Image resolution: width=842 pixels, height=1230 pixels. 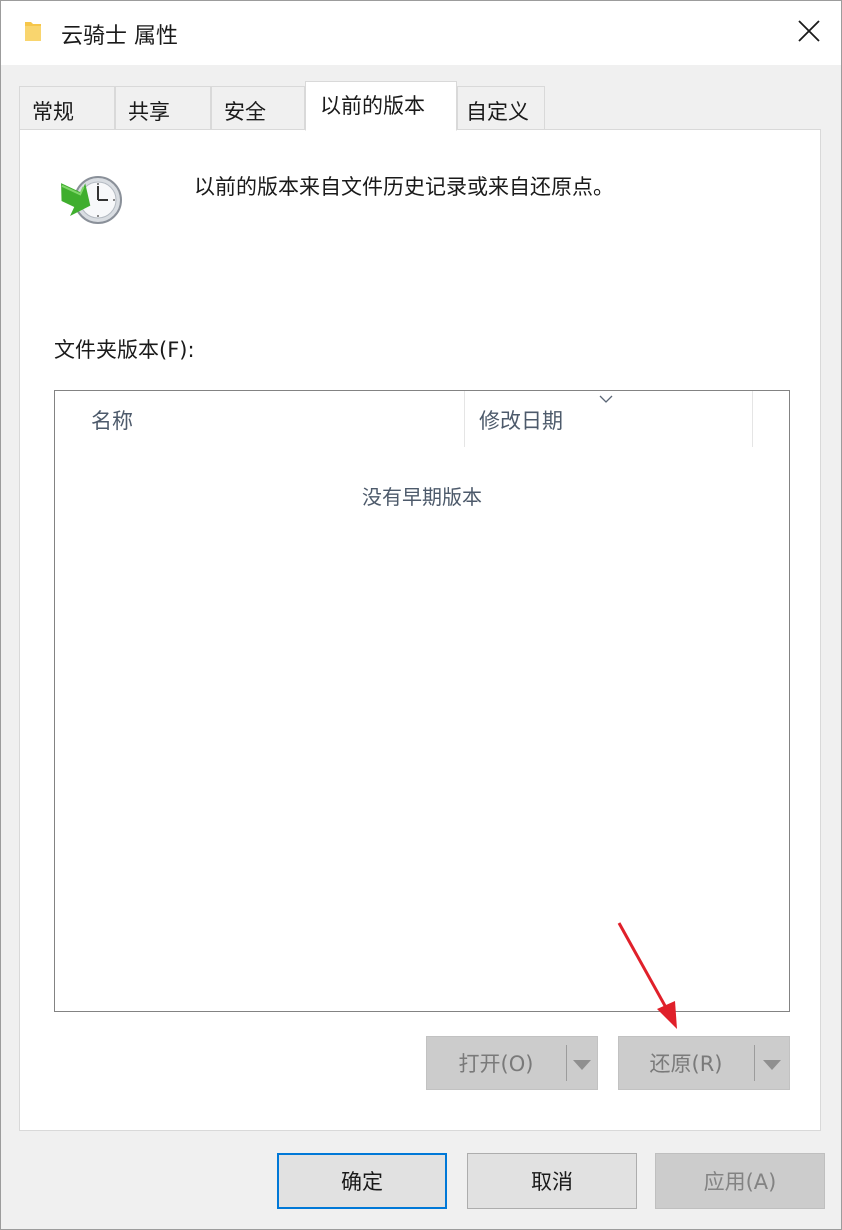 I want to click on restore-dropdown, so click(x=772, y=1063).